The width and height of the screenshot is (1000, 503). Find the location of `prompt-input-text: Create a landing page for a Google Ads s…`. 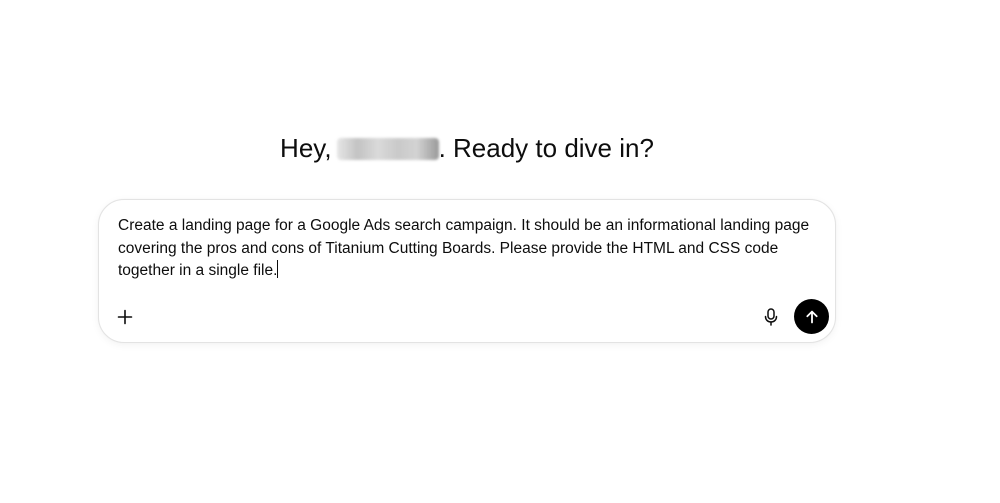

prompt-input-text: Create a landing page for a Google Ads s… is located at coordinates (464, 248).